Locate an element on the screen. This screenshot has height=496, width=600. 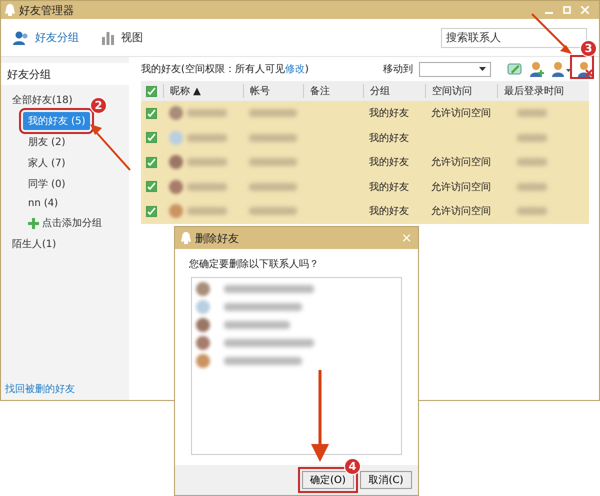
dialog-title: 删除好友 is located at coordinates (217, 238).